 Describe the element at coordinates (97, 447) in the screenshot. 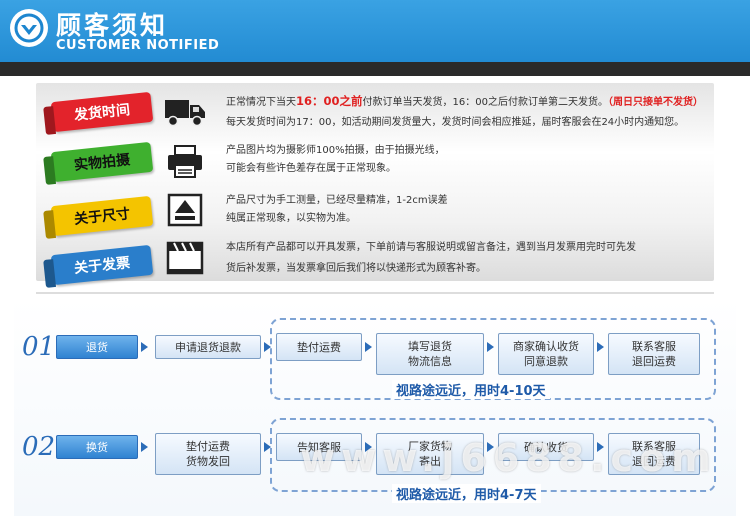

I see `flow-exchange-step-1: 换货` at that location.